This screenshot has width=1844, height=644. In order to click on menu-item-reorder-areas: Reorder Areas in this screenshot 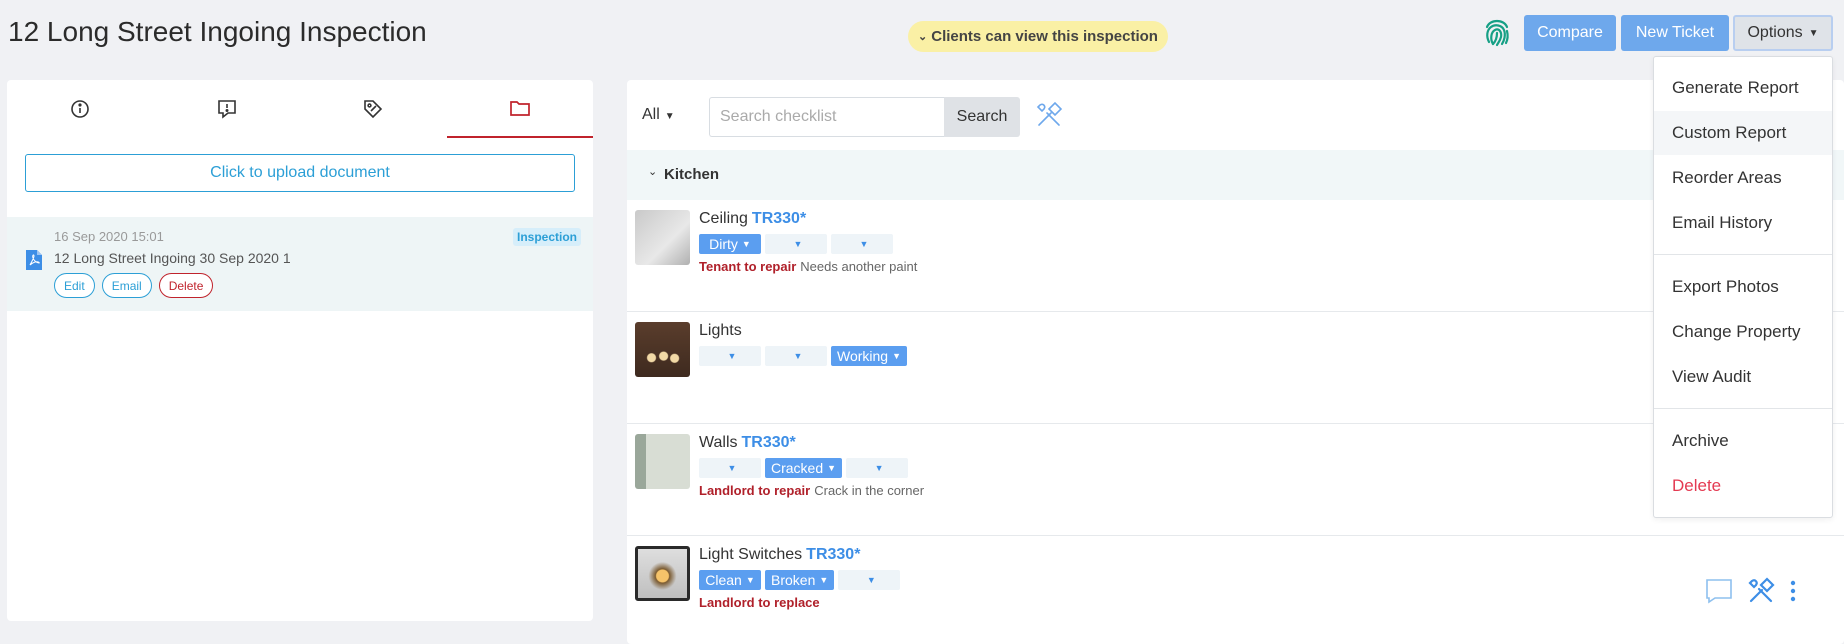, I will do `click(1743, 178)`.